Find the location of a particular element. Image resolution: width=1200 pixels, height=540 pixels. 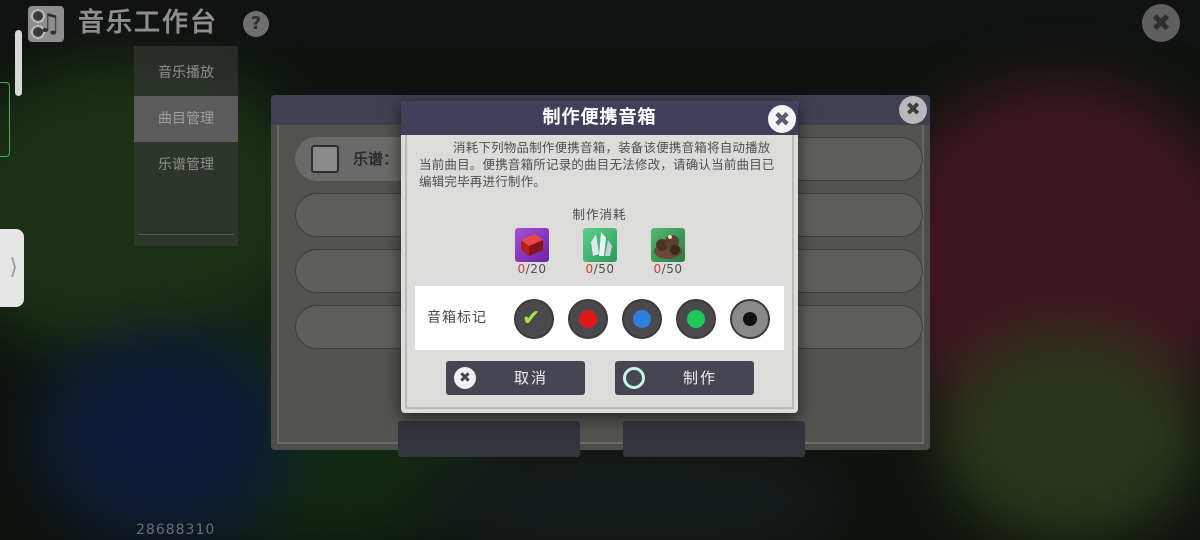

blue-dot-icon is located at coordinates (642, 319).